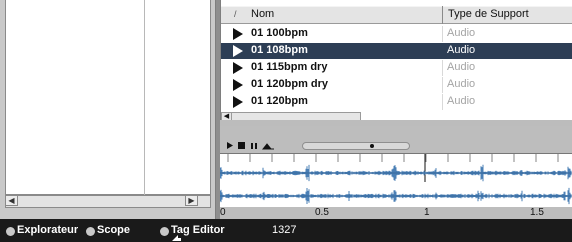 The width and height of the screenshot is (572, 242). What do you see at coordinates (396, 68) in the screenshot?
I see `table-row: 01 115bpm dry Audio` at bounding box center [396, 68].